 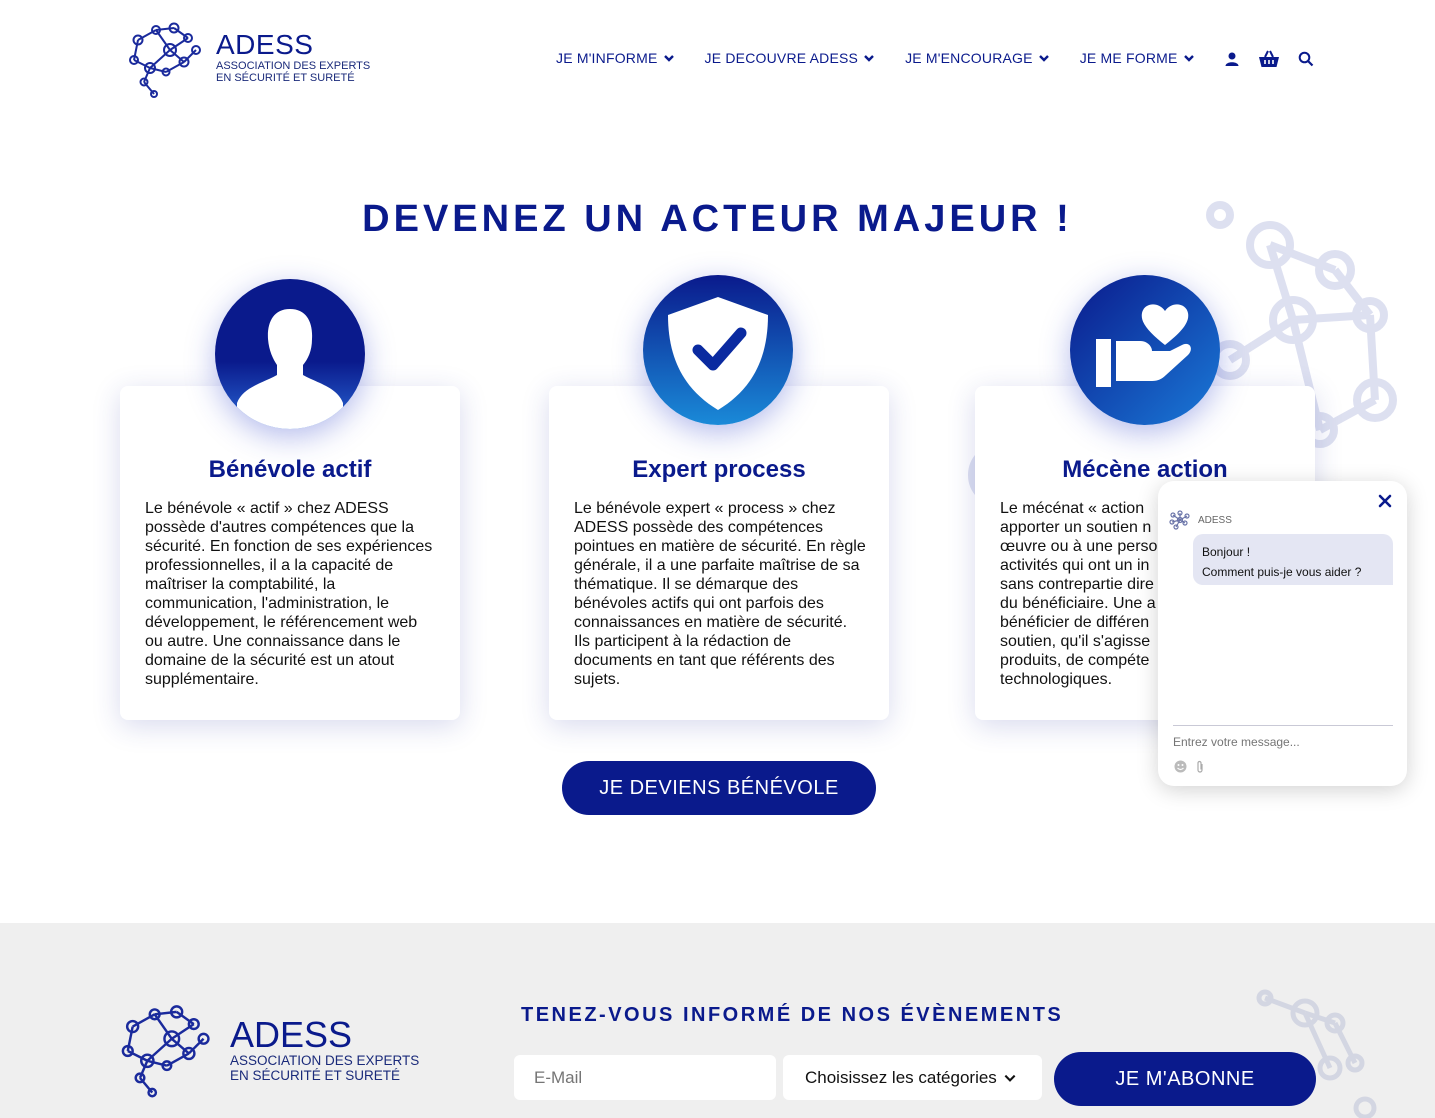 I want to click on email-field, so click(x=645, y=1077).